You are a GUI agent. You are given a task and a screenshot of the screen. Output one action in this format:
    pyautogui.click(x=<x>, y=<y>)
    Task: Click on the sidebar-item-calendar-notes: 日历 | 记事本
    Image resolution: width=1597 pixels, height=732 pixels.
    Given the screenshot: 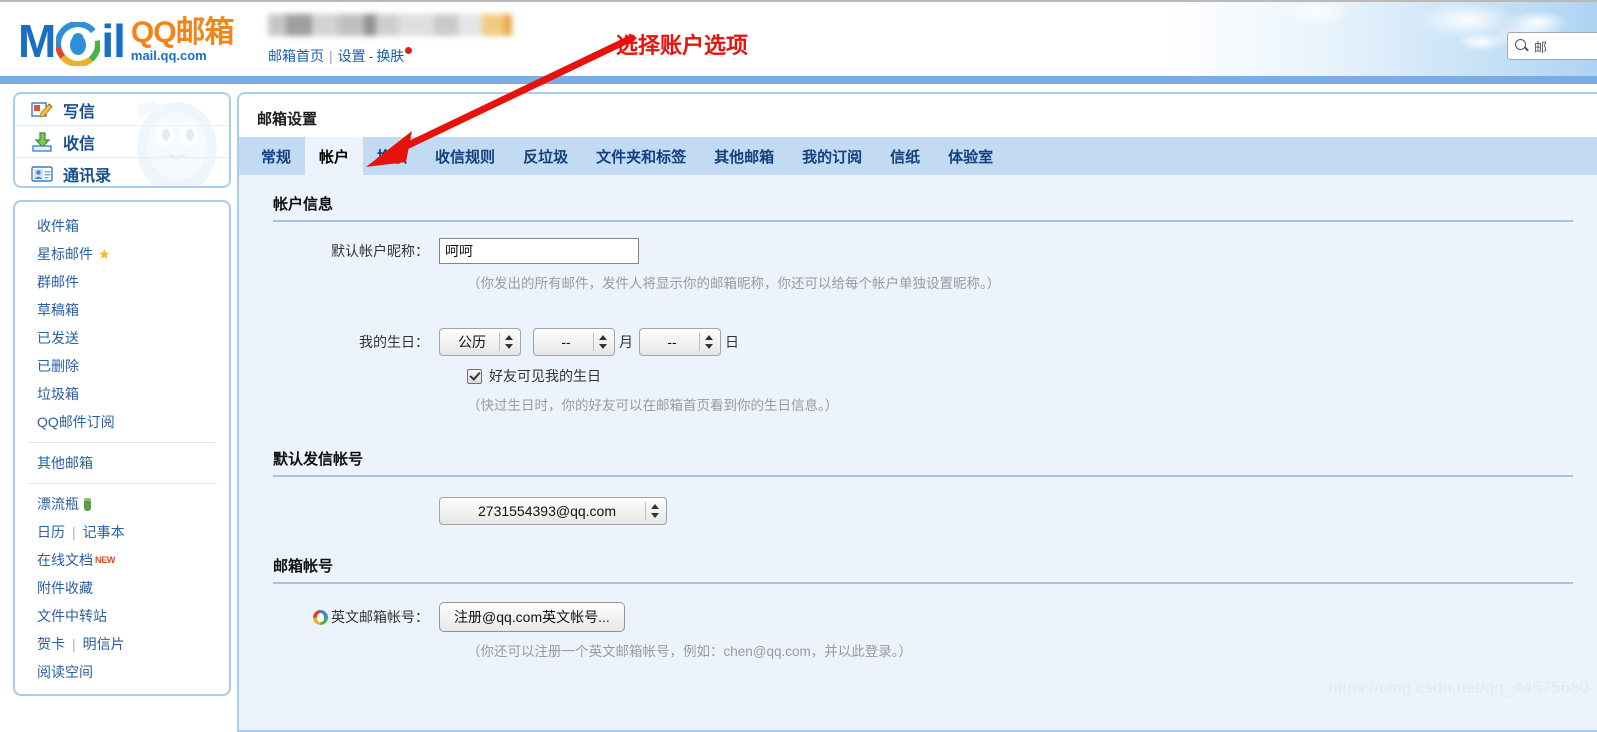 What is the action you would take?
    pyautogui.click(x=122, y=532)
    